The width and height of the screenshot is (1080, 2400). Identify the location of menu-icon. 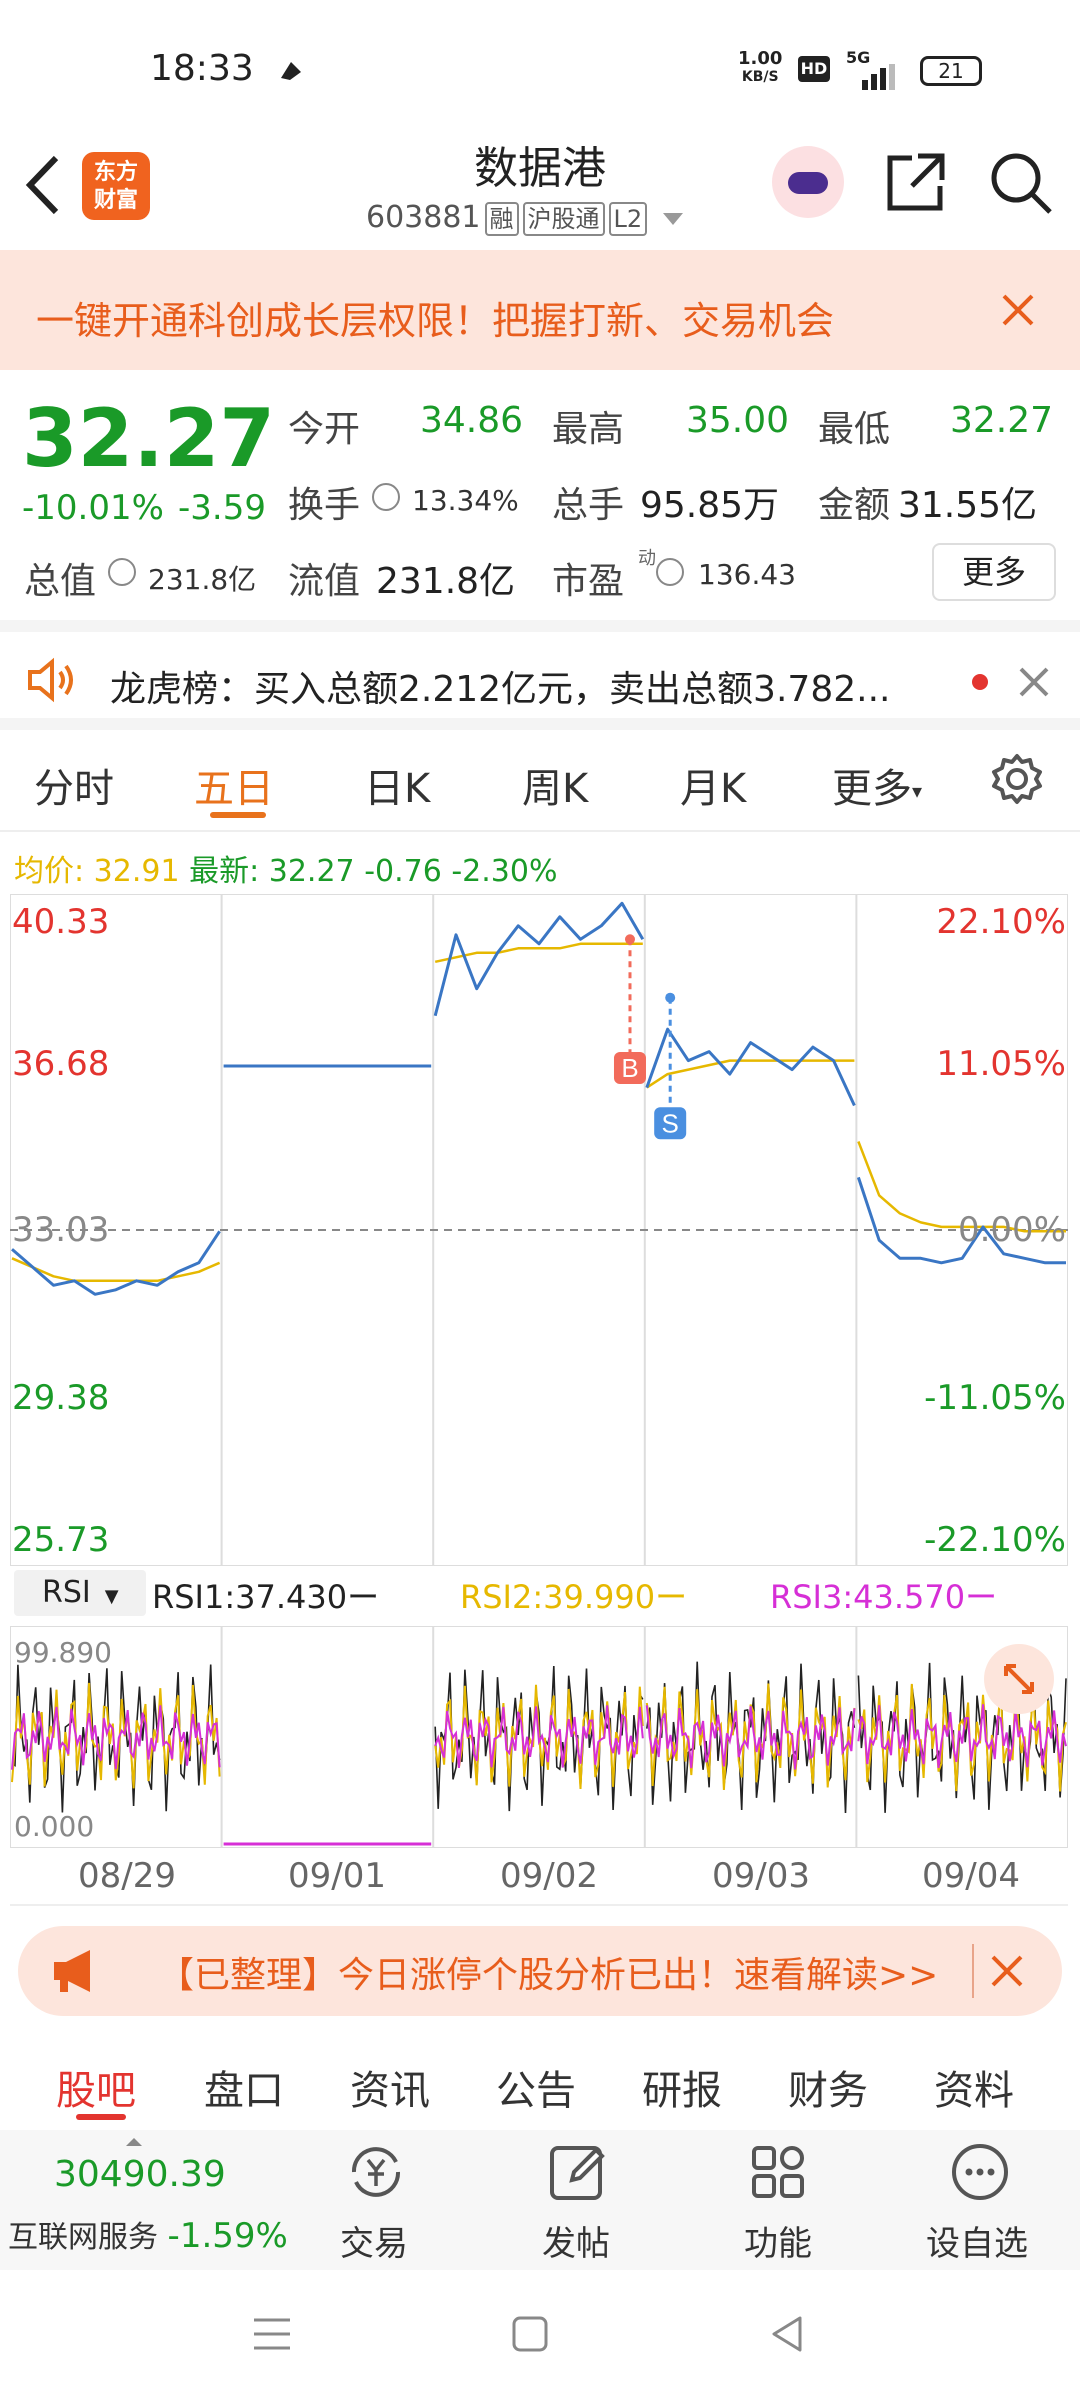
(272, 2336).